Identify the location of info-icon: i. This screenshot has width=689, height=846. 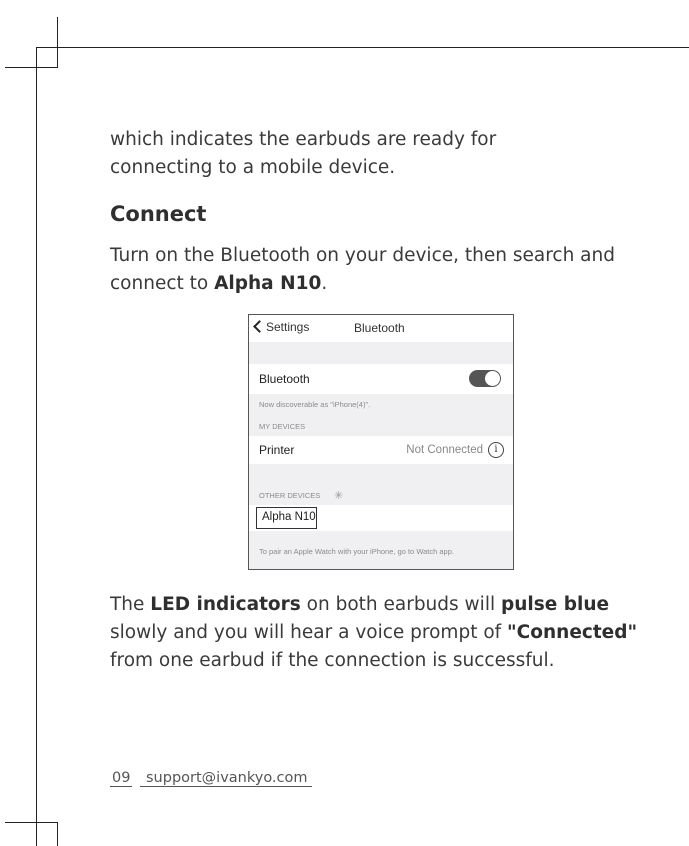
(496, 450).